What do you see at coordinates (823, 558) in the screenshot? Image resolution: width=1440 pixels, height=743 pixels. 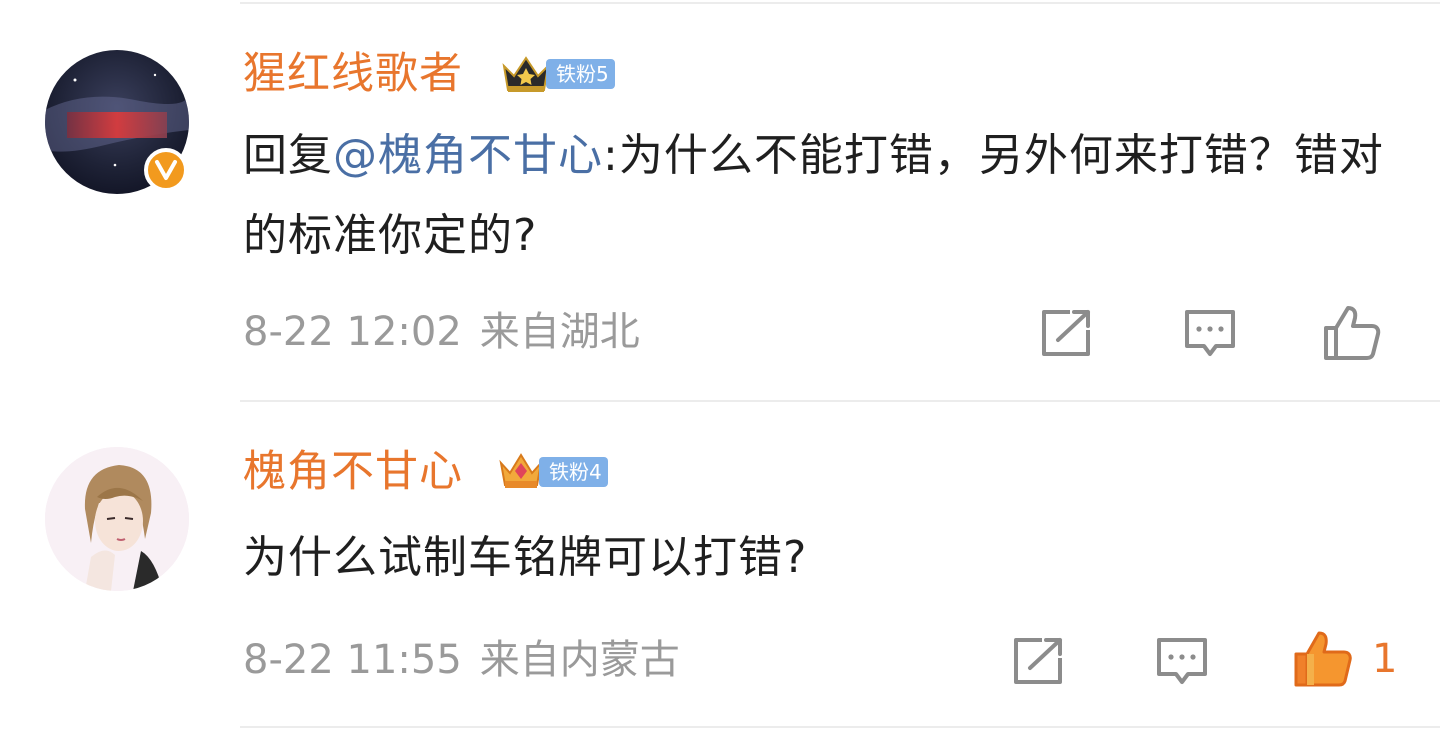 I see `comment-text: 为什么试制车铭牌可以打错?` at bounding box center [823, 558].